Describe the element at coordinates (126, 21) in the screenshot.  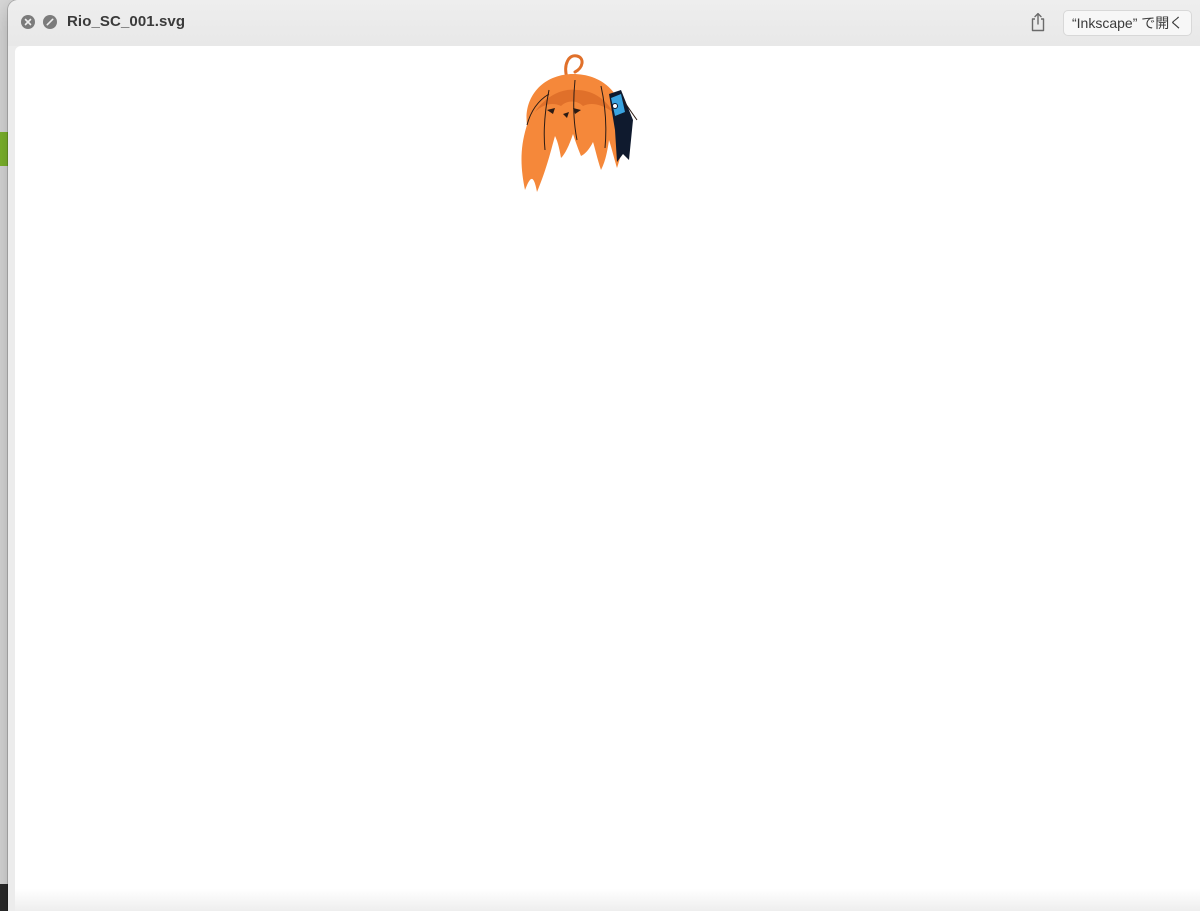
I see `window-title: Rio_SC_001.svg` at that location.